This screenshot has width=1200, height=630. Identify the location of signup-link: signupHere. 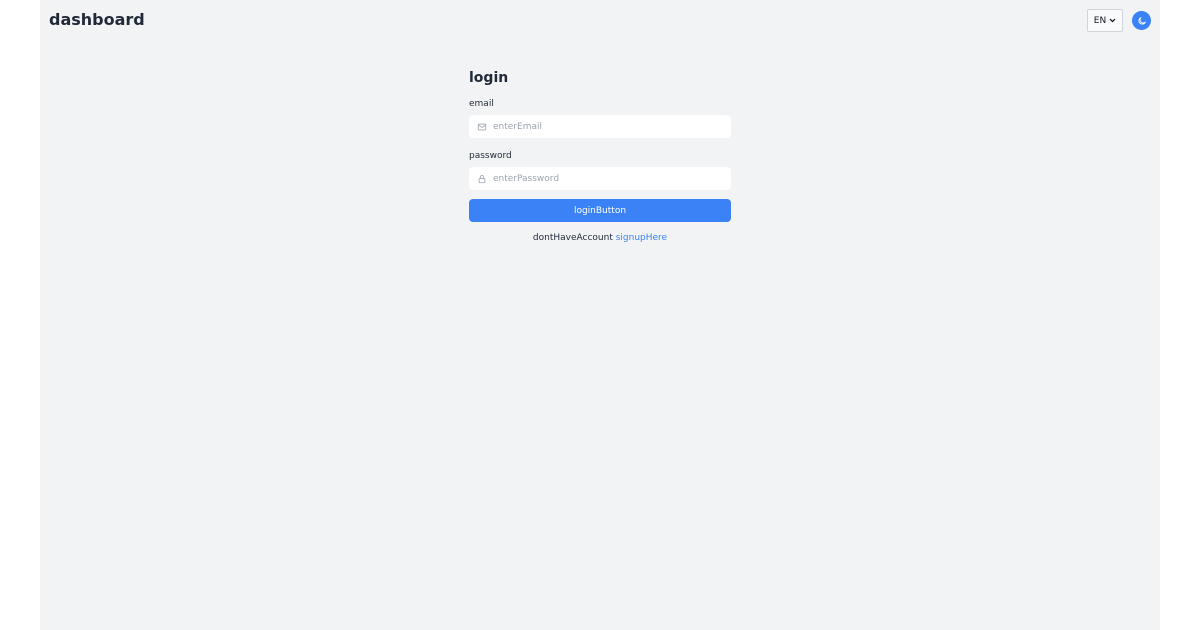
(641, 238).